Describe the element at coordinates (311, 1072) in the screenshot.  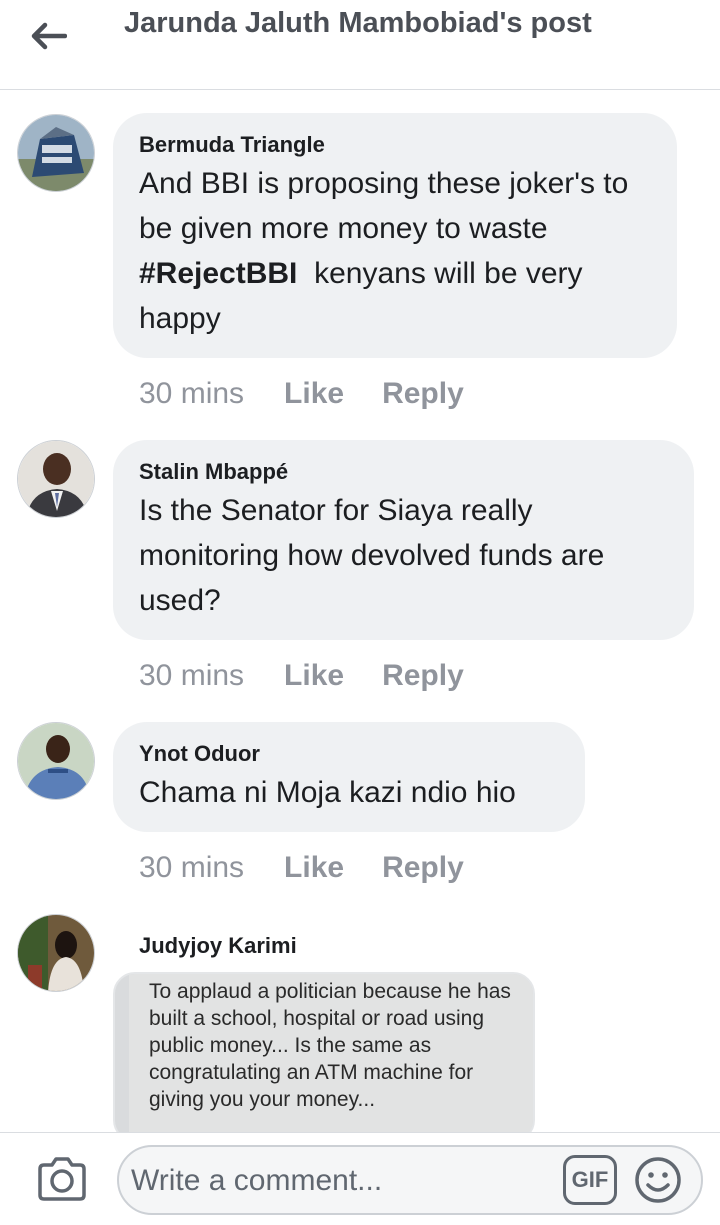
I see `attachment-line: congratulating an ATM machine for` at that location.